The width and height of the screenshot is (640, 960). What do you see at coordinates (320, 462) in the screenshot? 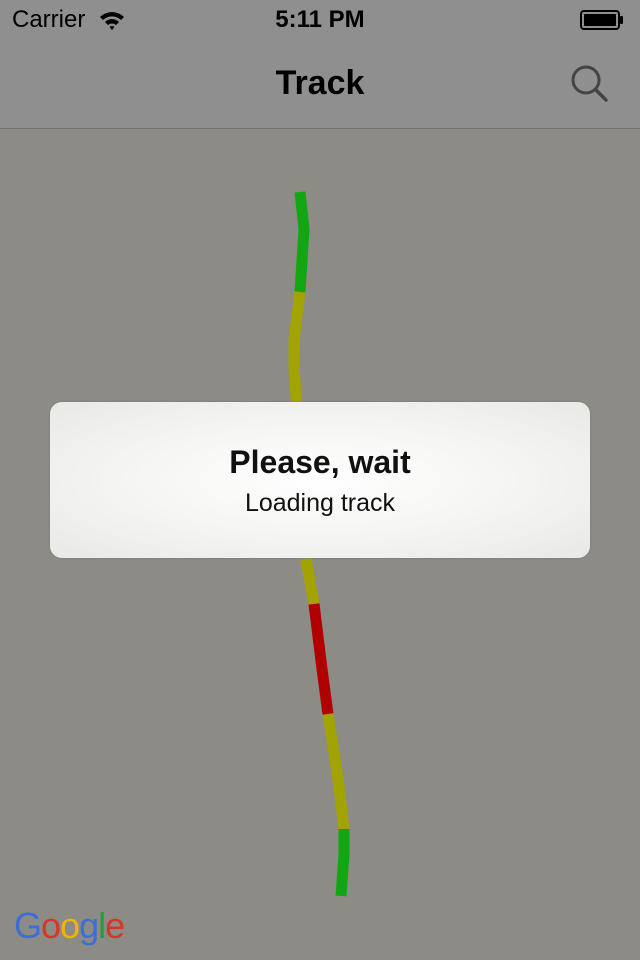
I see `loading-title: Please, wait` at bounding box center [320, 462].